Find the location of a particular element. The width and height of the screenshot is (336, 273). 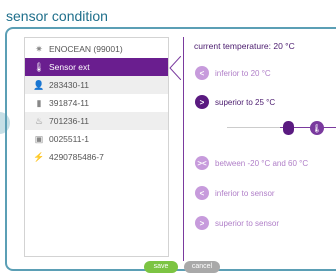

current-temperature: current temperature: 20 °C is located at coordinates (244, 46).